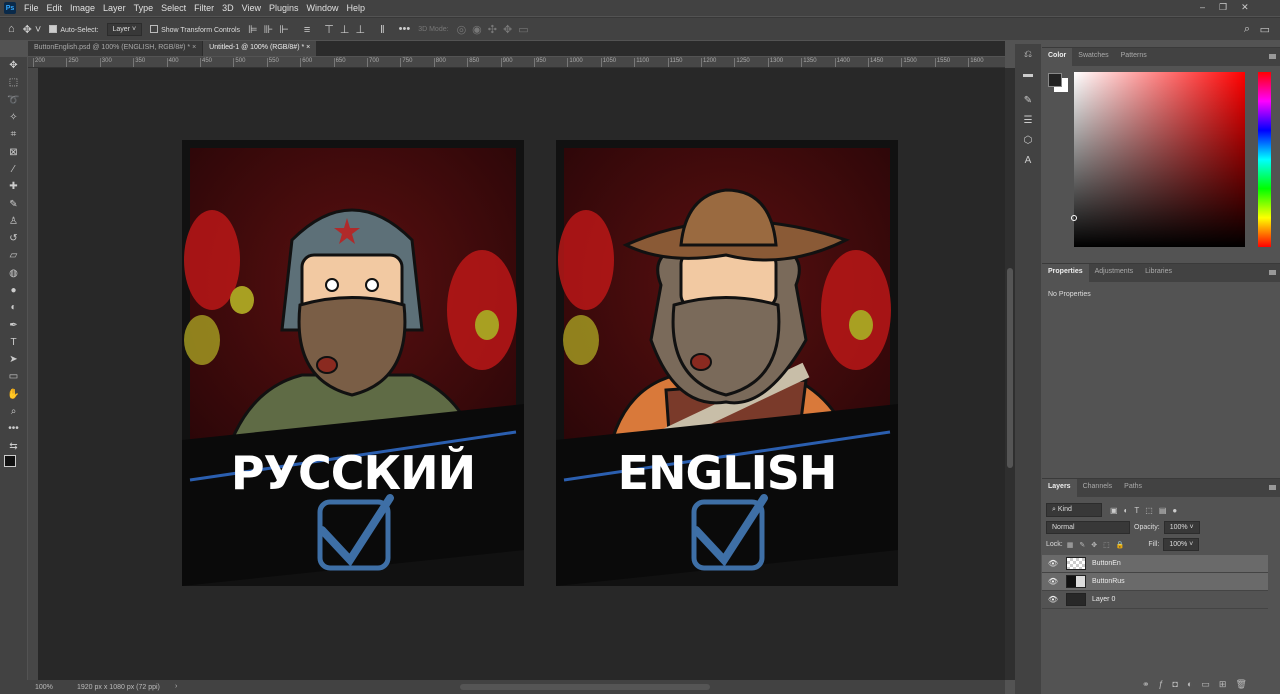  I want to click on type-tool-icon: T, so click(13, 342).